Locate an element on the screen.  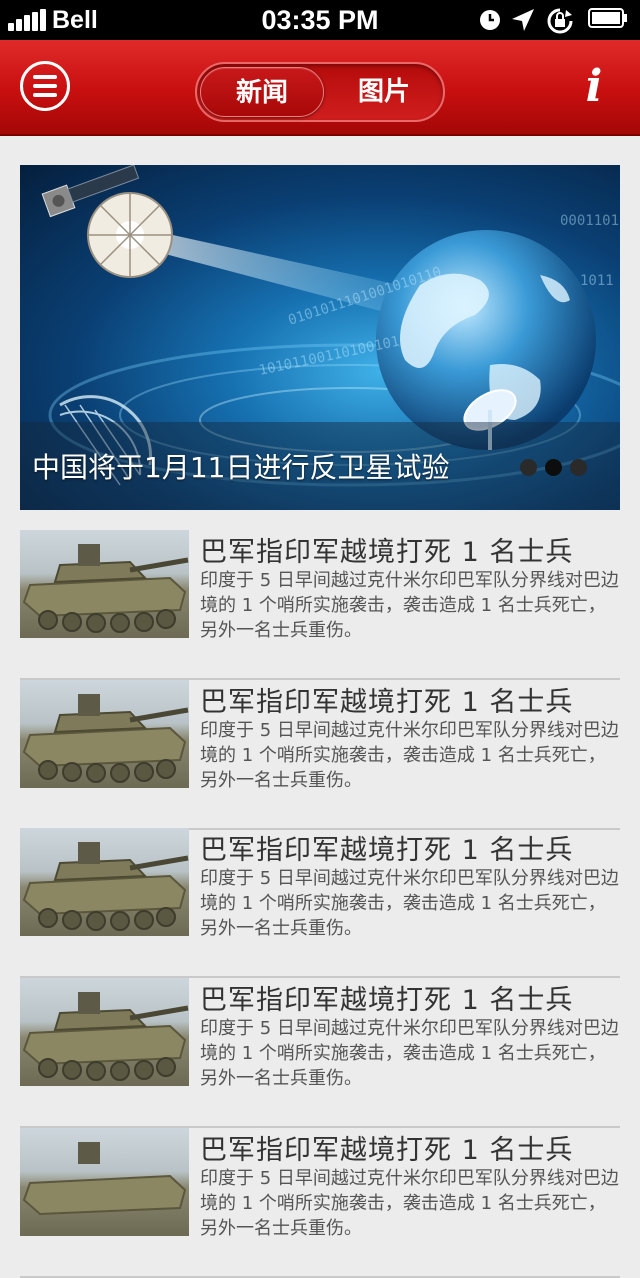
battery-icon is located at coordinates (607, 18).